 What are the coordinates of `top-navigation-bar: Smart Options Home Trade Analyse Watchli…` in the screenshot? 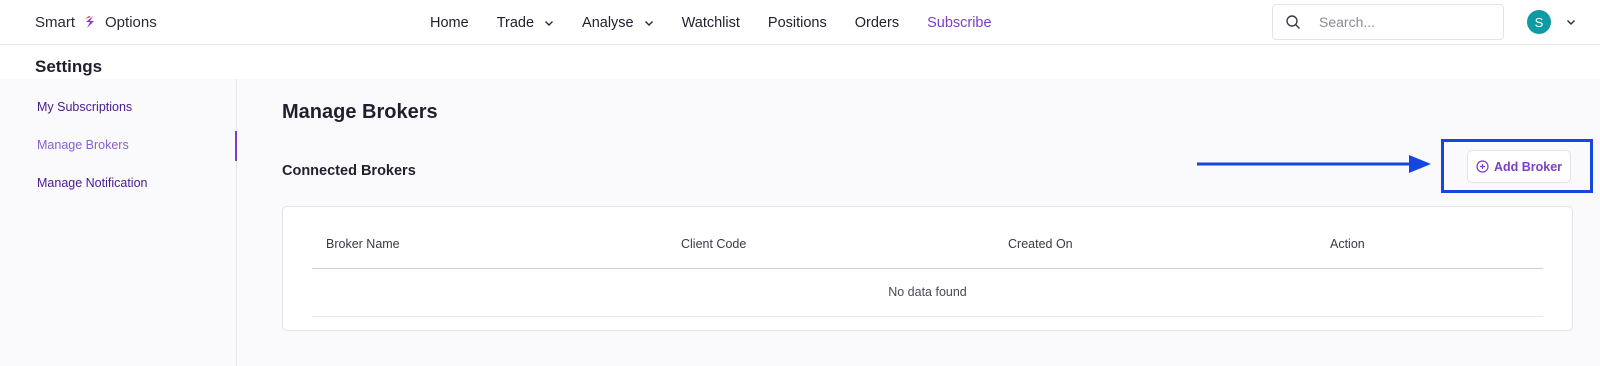 It's located at (800, 22).